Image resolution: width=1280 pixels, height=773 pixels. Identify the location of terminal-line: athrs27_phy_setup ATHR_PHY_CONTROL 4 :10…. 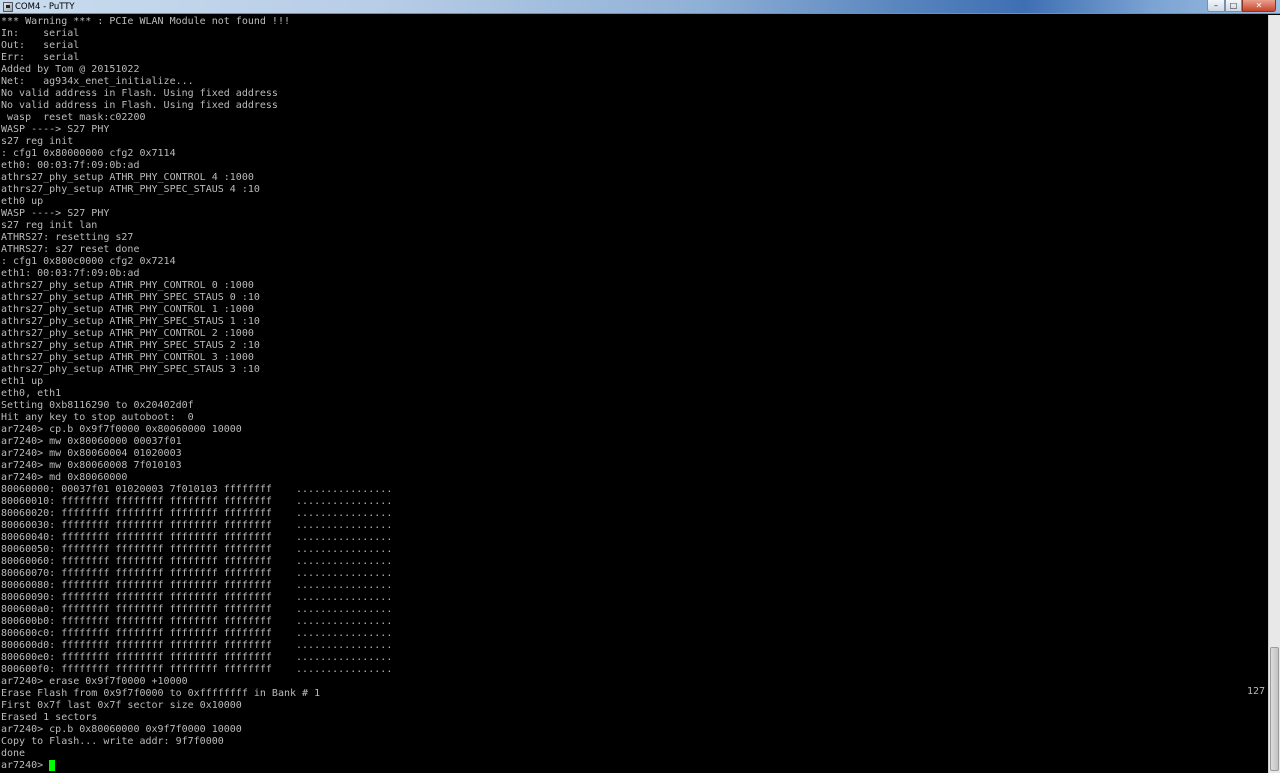
(127, 177).